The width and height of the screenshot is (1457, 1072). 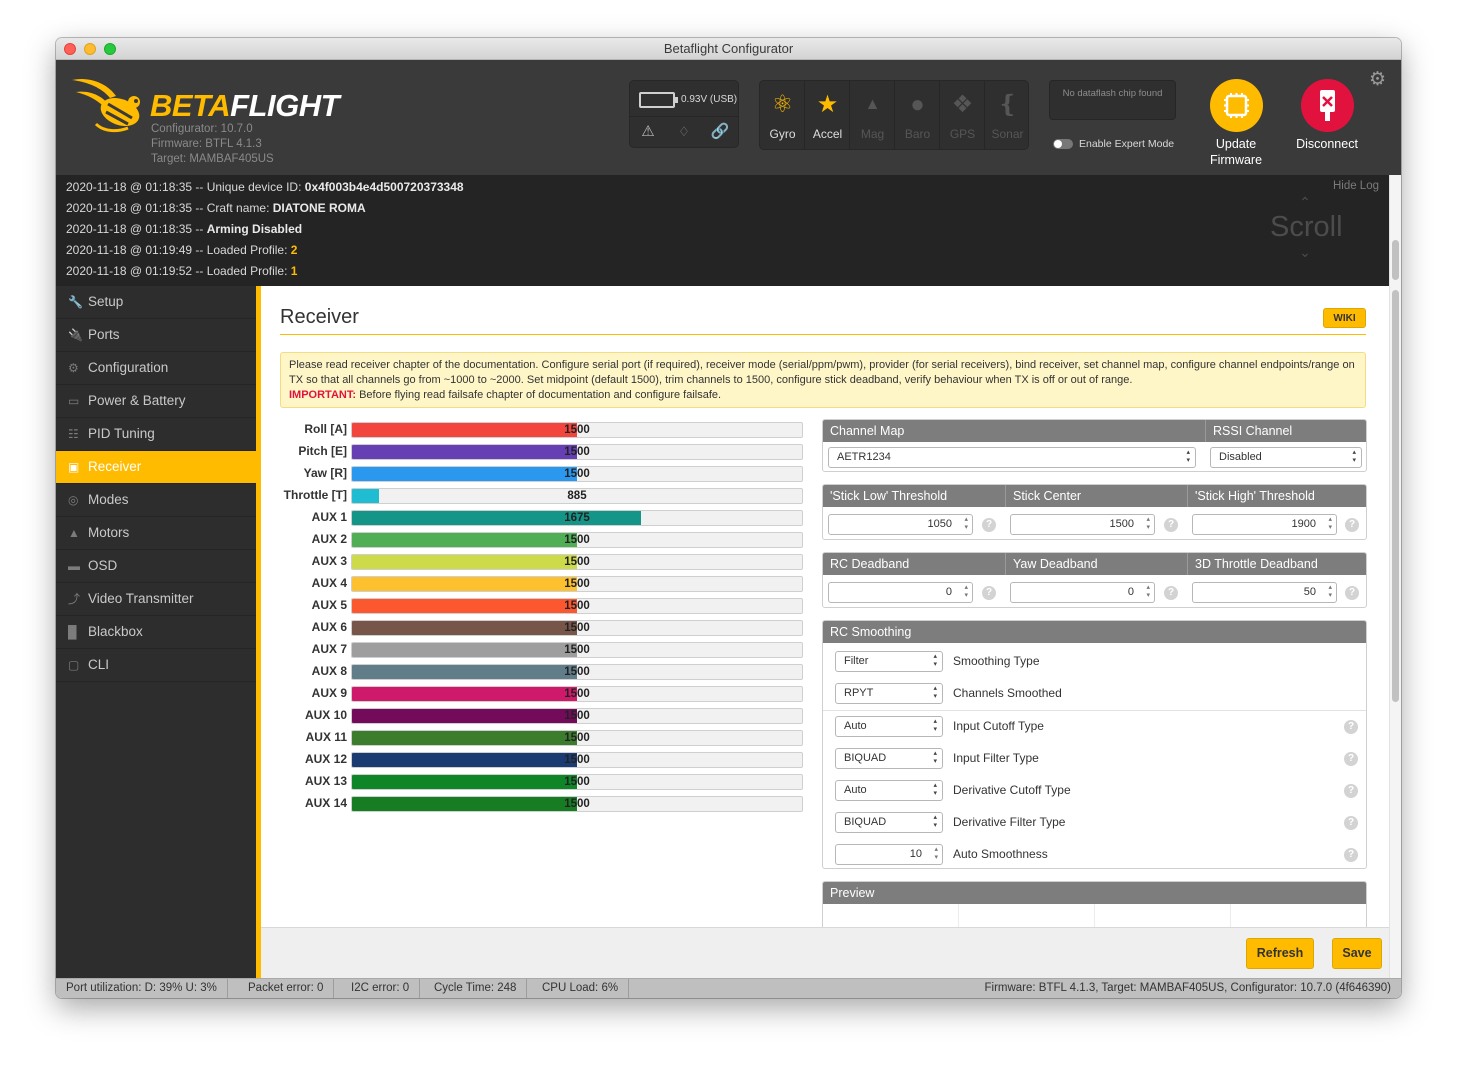 I want to click on yaw-deadband-input: 0, so click(x=1082, y=592).